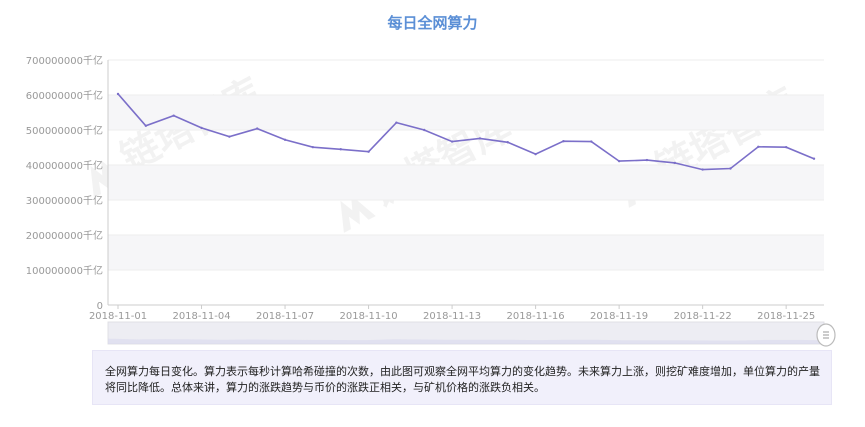 This screenshot has width=865, height=427. What do you see at coordinates (201, 316) in the screenshot?
I see `x-tick-label: 2018-11-04` at bounding box center [201, 316].